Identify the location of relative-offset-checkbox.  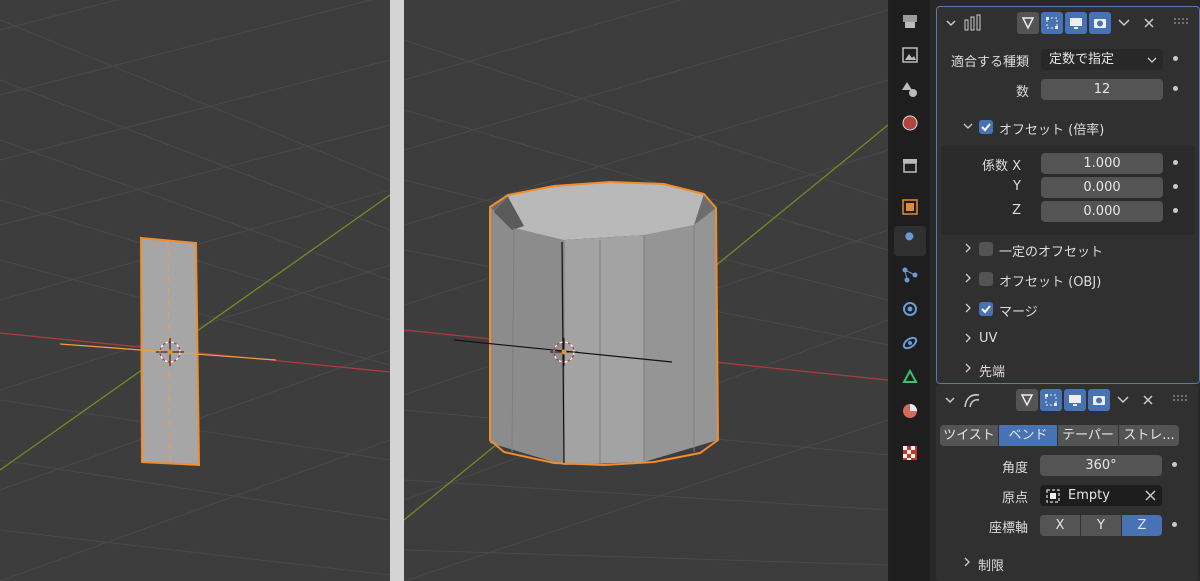
(986, 127).